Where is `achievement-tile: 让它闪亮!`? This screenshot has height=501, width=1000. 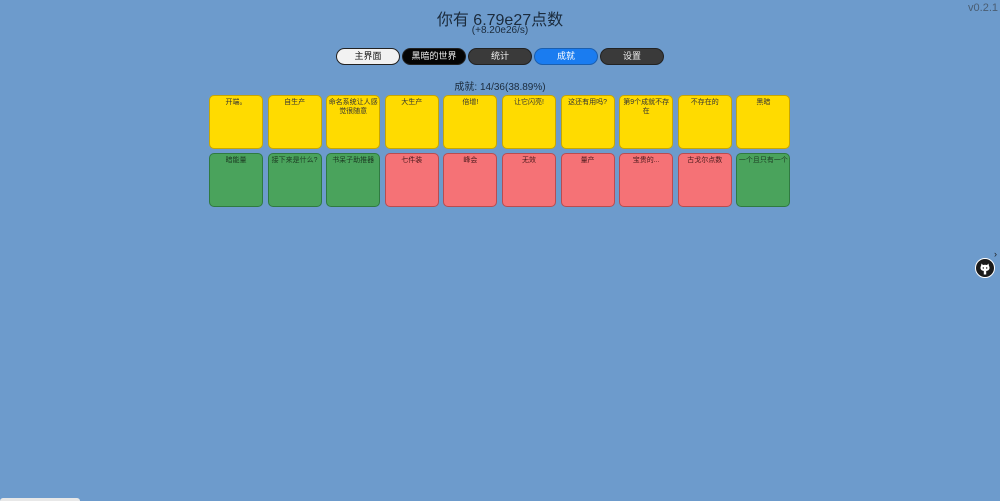 achievement-tile: 让它闪亮! is located at coordinates (528, 122).